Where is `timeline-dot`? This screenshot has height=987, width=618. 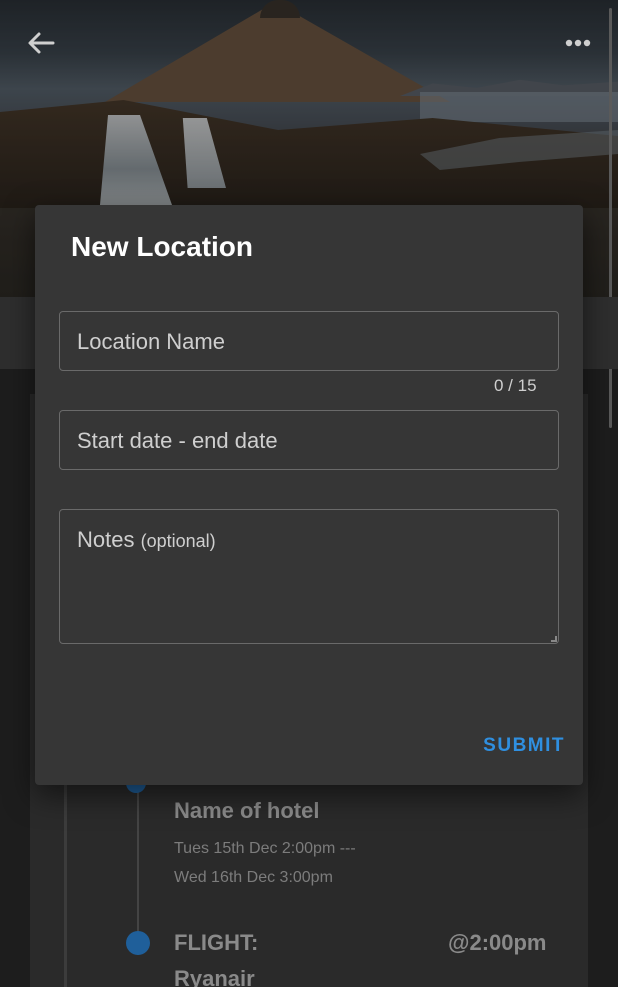 timeline-dot is located at coordinates (138, 943).